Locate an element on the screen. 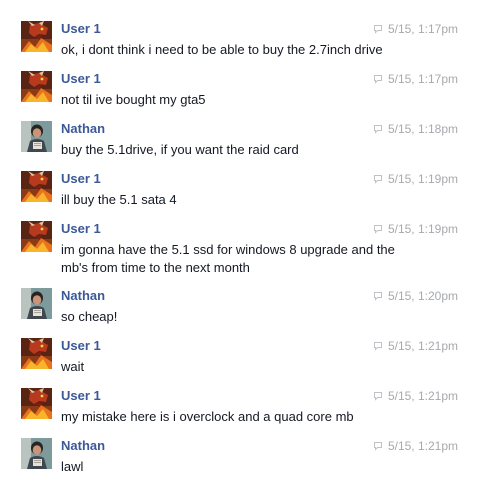 The height and width of the screenshot is (492, 481). message-meta: 5/15, 1:18pm is located at coordinates (415, 129).